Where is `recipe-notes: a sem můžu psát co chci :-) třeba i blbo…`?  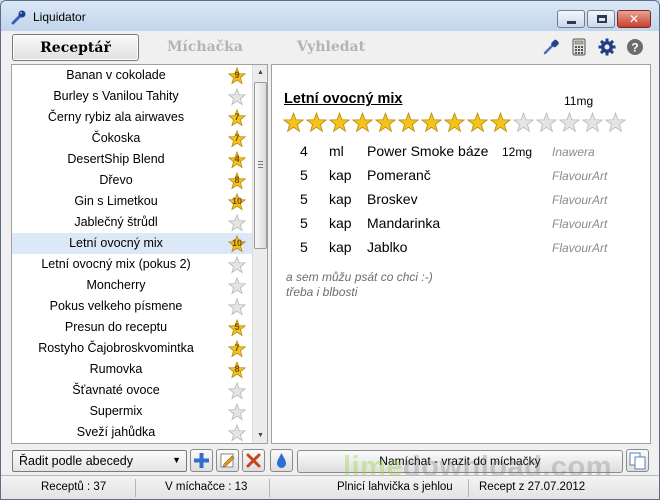 recipe-notes: a sem můžu psát co chci :-) třeba i blbo… is located at coordinates (359, 285).